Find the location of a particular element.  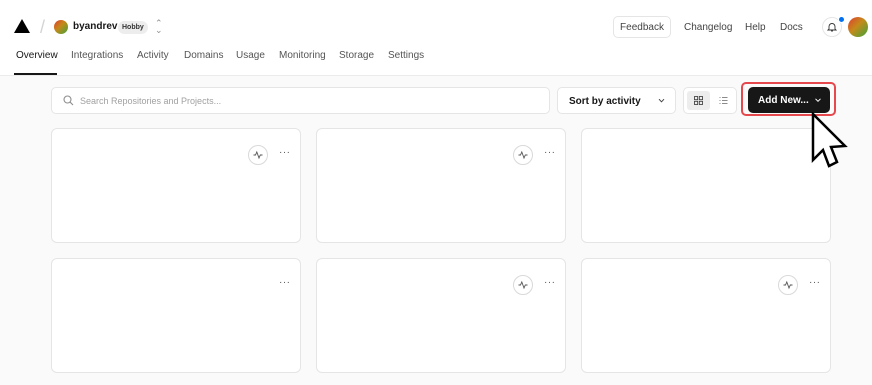

team-avatar is located at coordinates (61, 27).